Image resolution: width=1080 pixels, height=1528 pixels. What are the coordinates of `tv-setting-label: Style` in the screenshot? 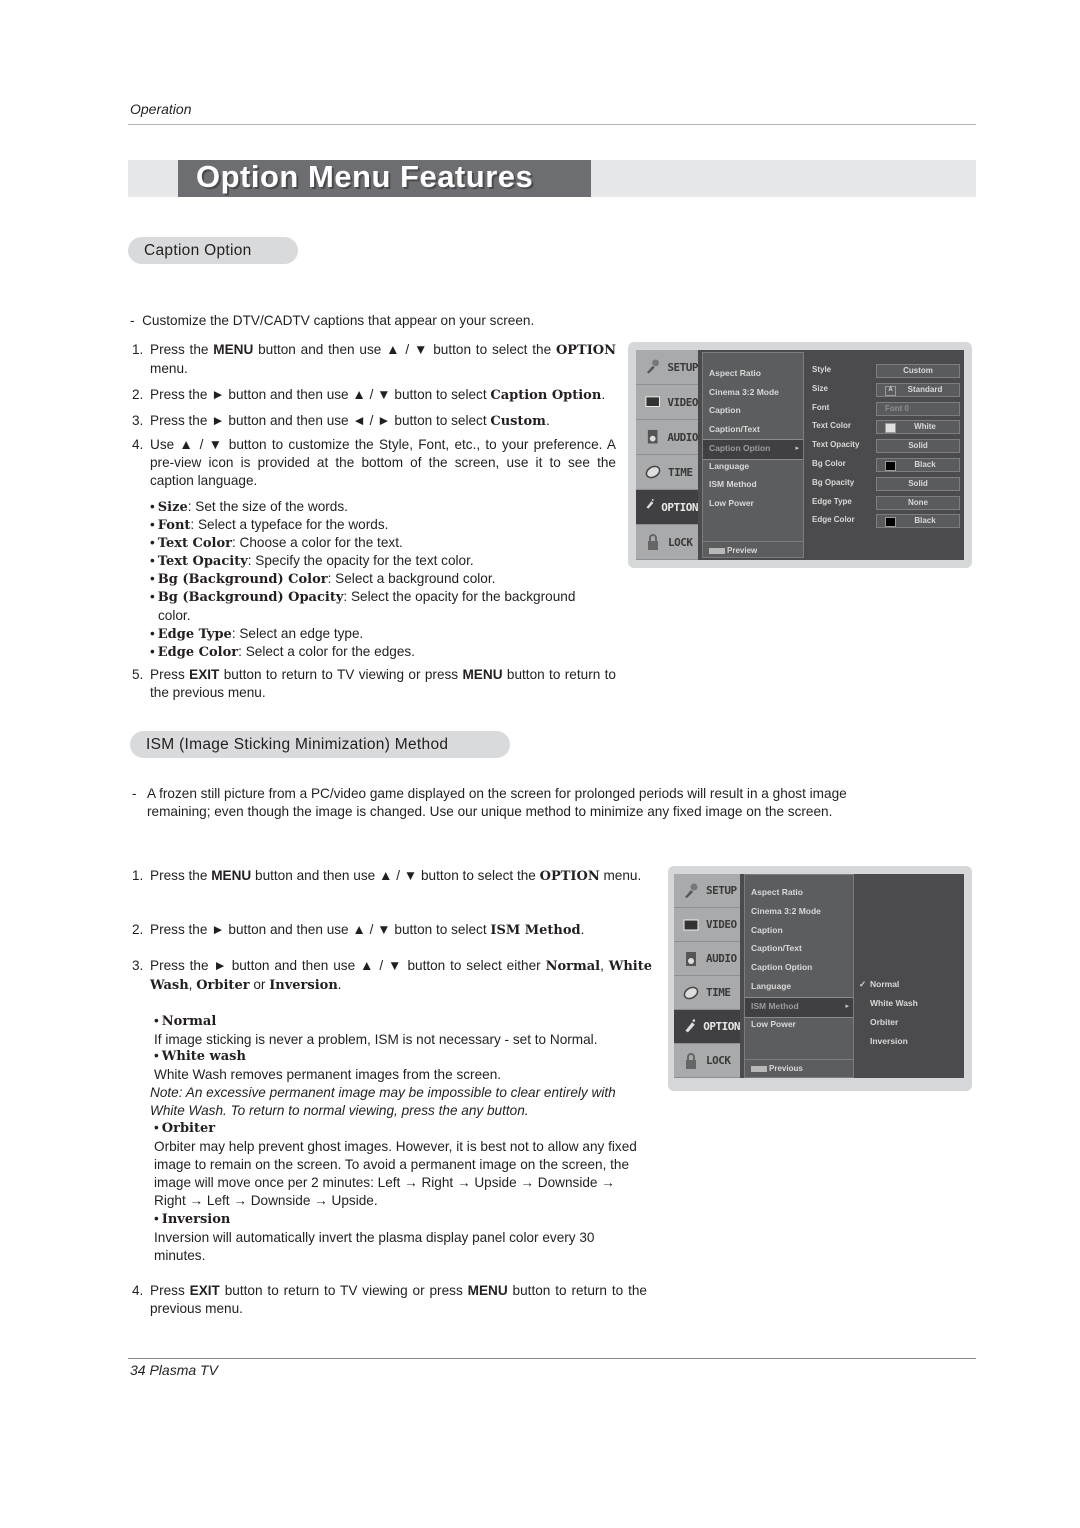 It's located at (822, 369).